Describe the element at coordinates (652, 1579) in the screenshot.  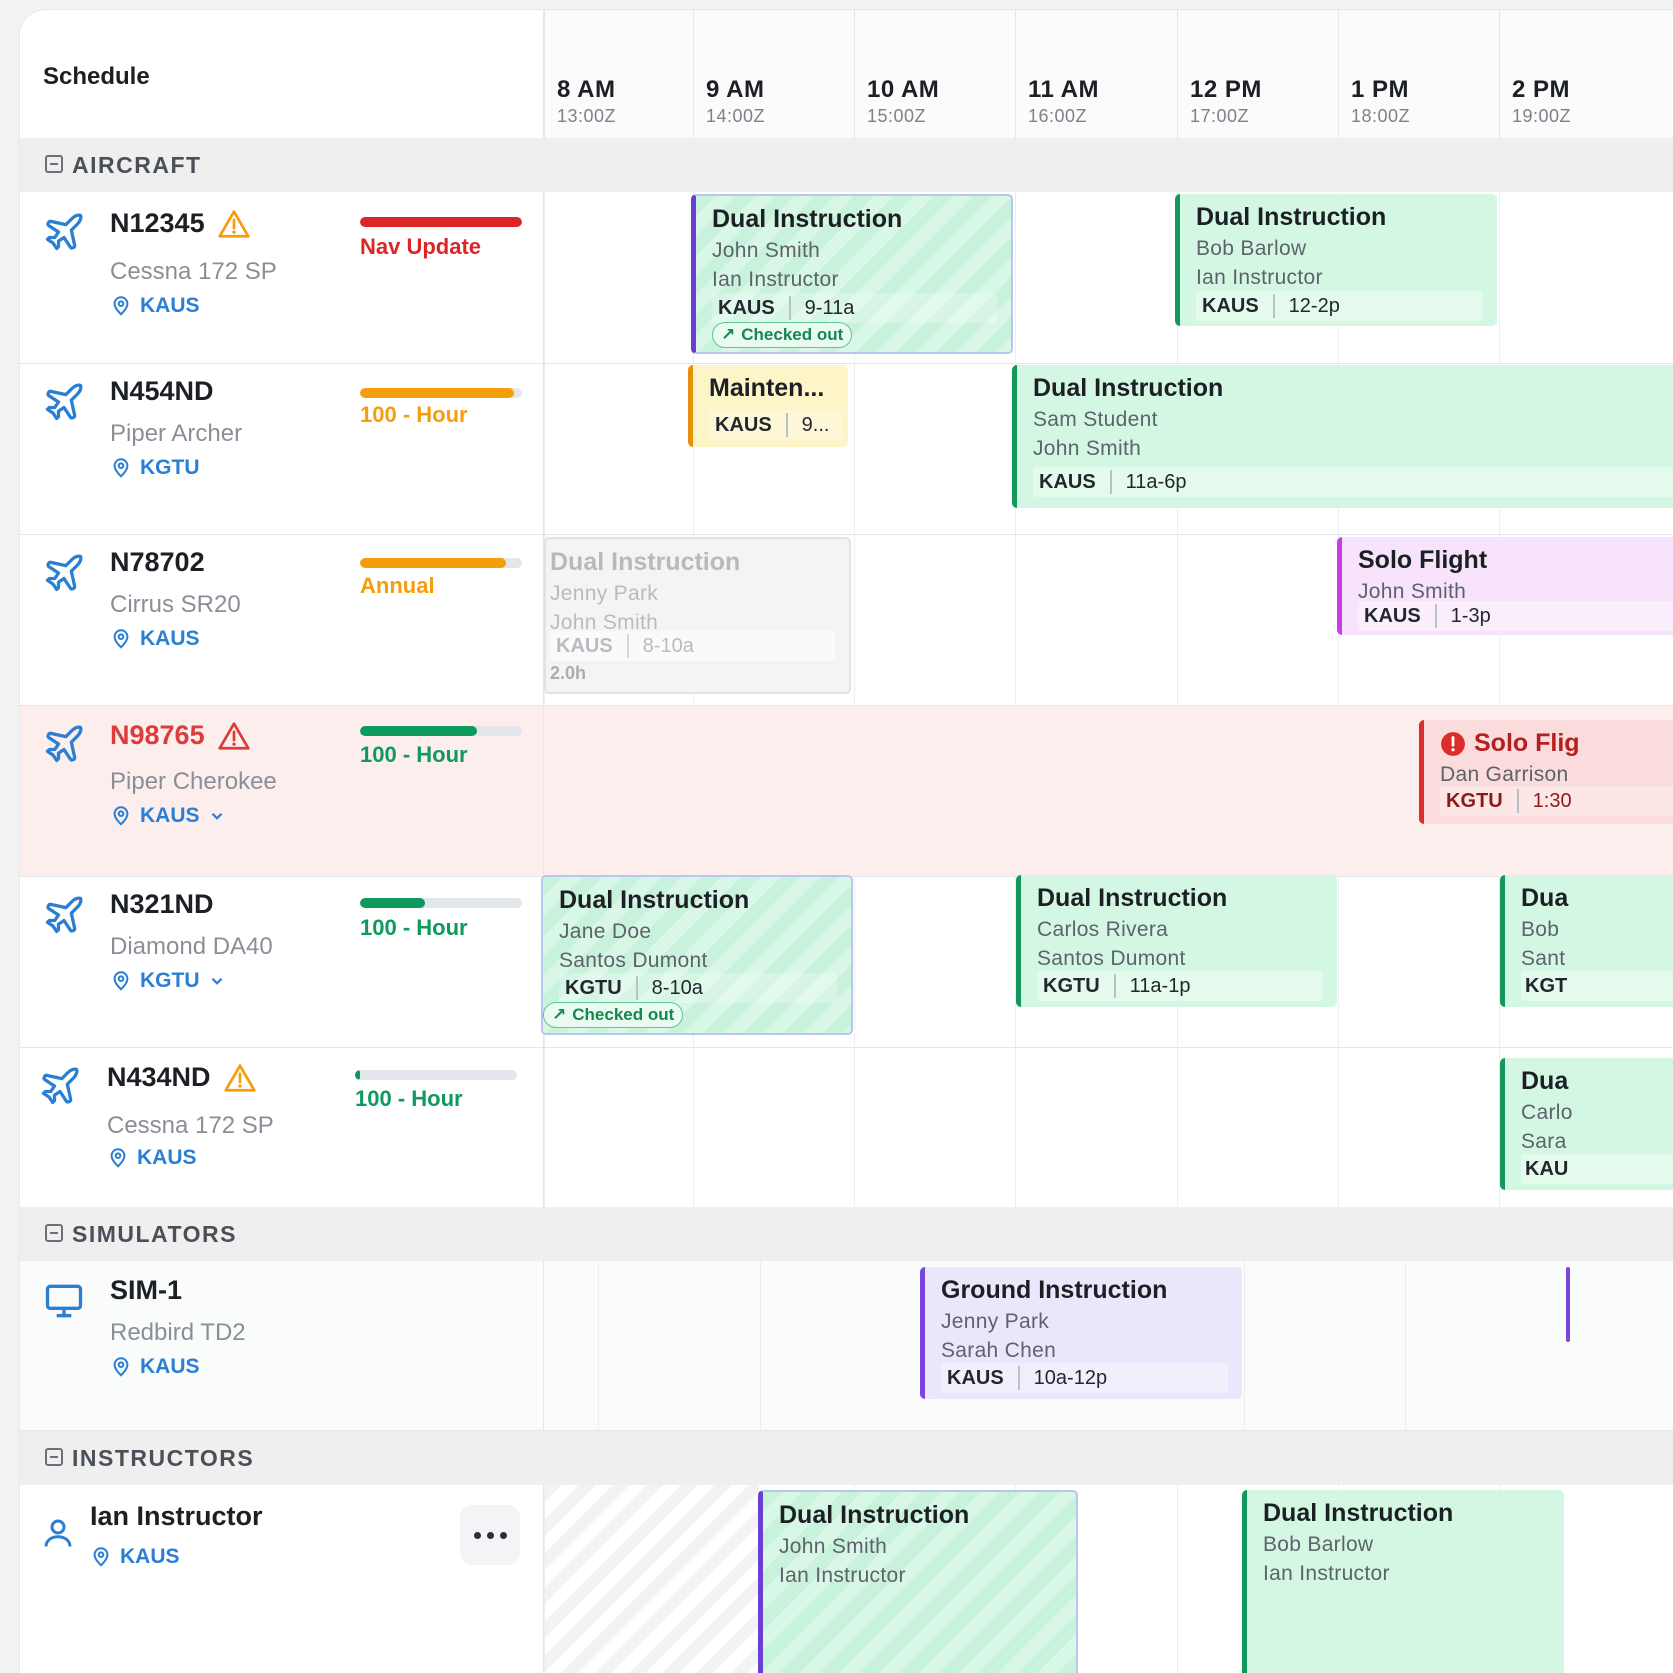
I see `unavailable-block` at that location.